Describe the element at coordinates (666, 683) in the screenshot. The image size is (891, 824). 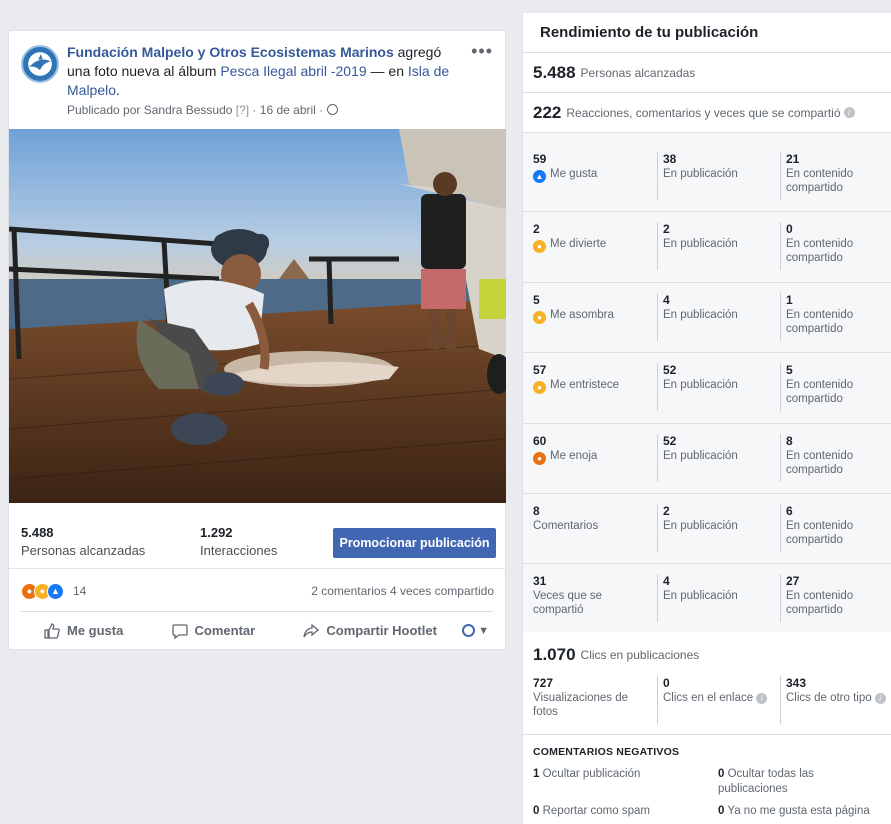
I see `link-clicks-number: 0` at that location.